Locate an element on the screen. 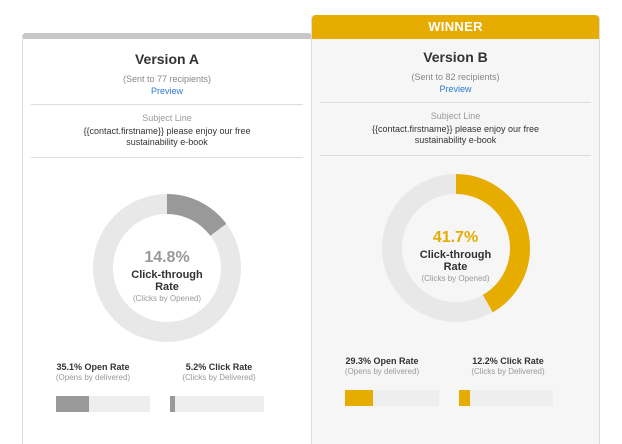  version-b-sent-count: (Sent to 82 recipients) is located at coordinates (455, 77).